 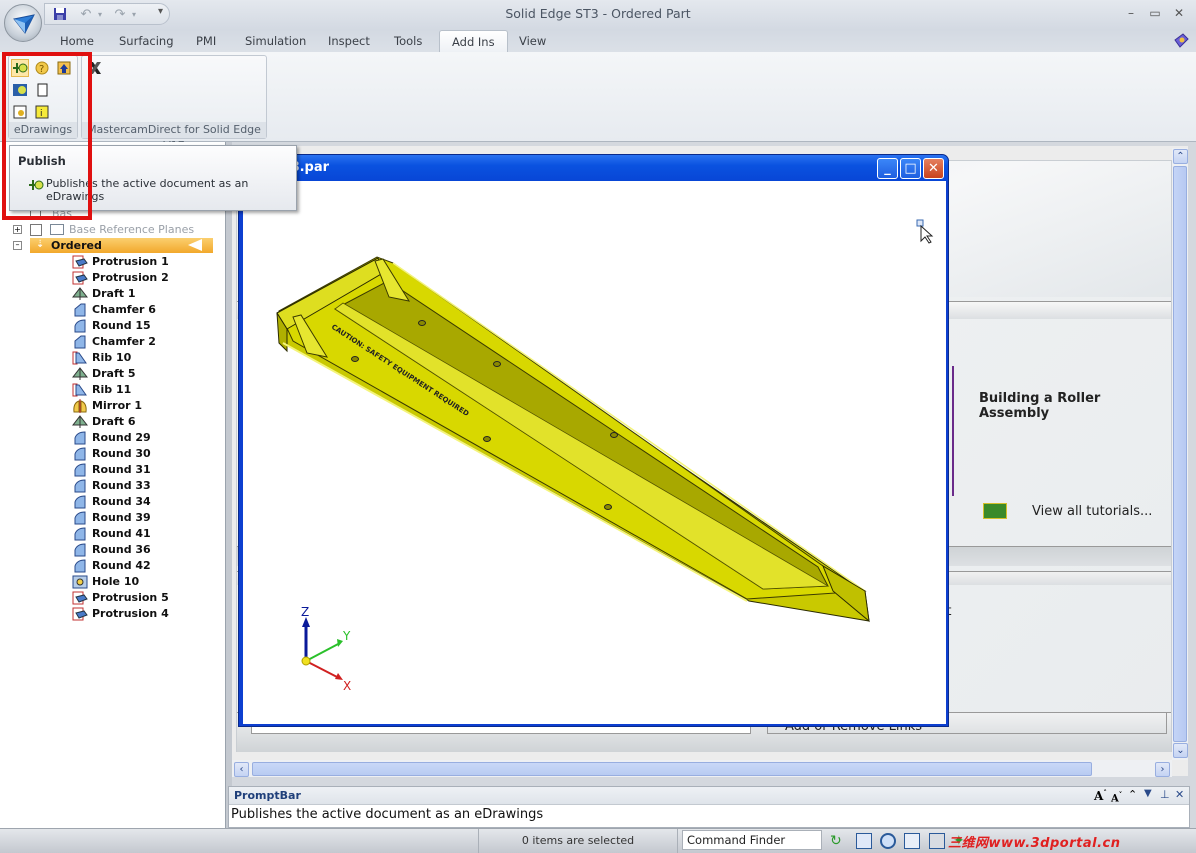 I want to click on tree-feature-item: Round 33, so click(x=113, y=486).